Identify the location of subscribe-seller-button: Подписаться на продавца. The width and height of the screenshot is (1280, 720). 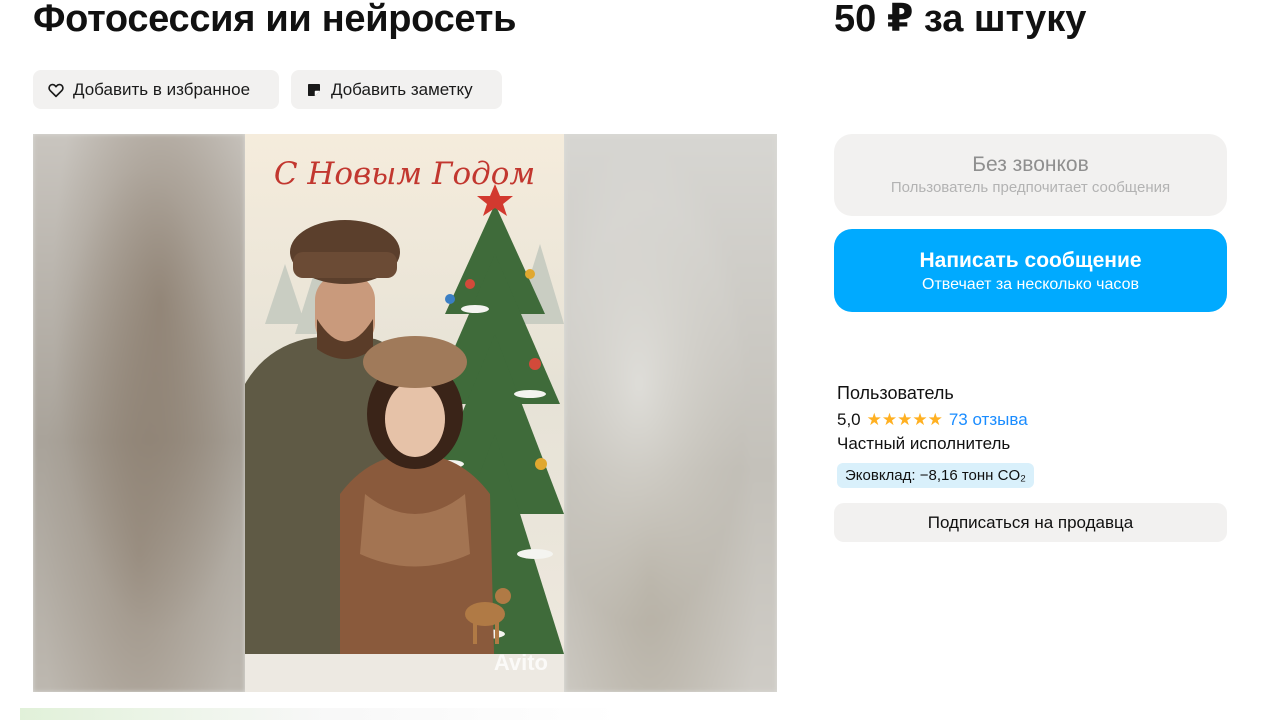
(1030, 522).